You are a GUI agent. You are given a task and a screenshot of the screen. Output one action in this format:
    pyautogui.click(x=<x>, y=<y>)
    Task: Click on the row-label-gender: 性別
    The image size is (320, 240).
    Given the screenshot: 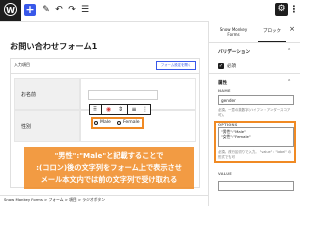 What is the action you would take?
    pyautogui.click(x=47, y=126)
    